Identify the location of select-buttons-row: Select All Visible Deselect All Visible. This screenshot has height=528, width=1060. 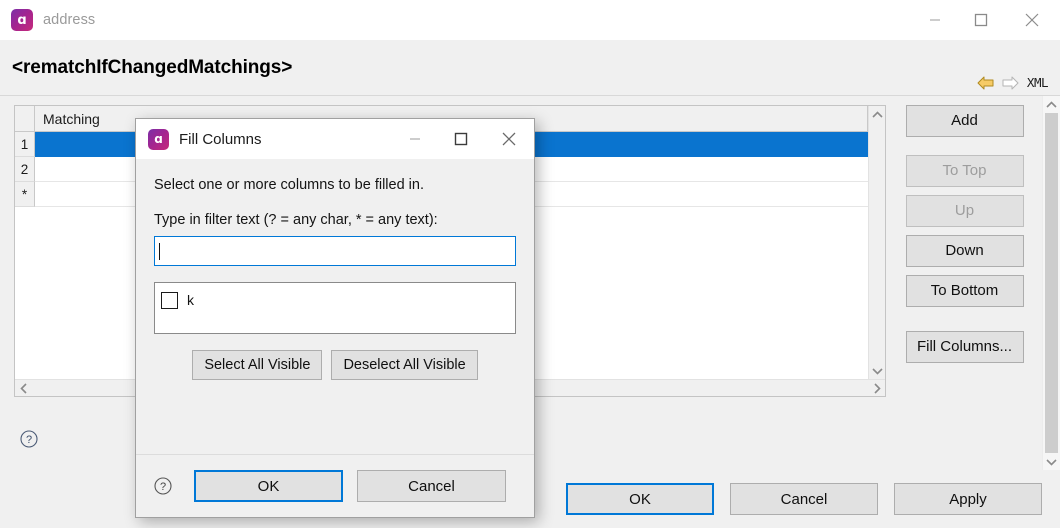
(335, 365).